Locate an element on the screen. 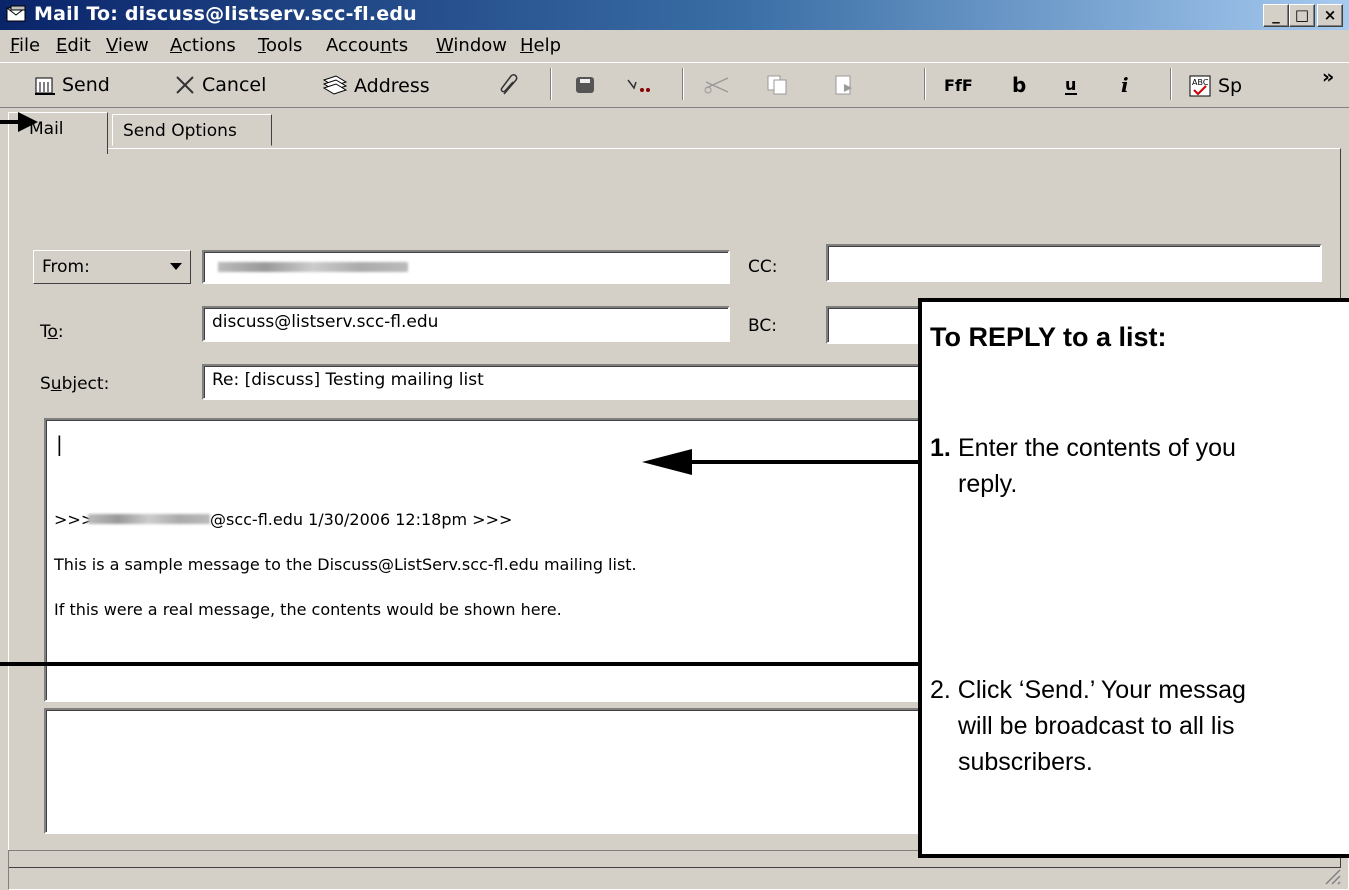 Image resolution: width=1349 pixels, height=890 pixels. send-button: Send is located at coordinates (72, 85).